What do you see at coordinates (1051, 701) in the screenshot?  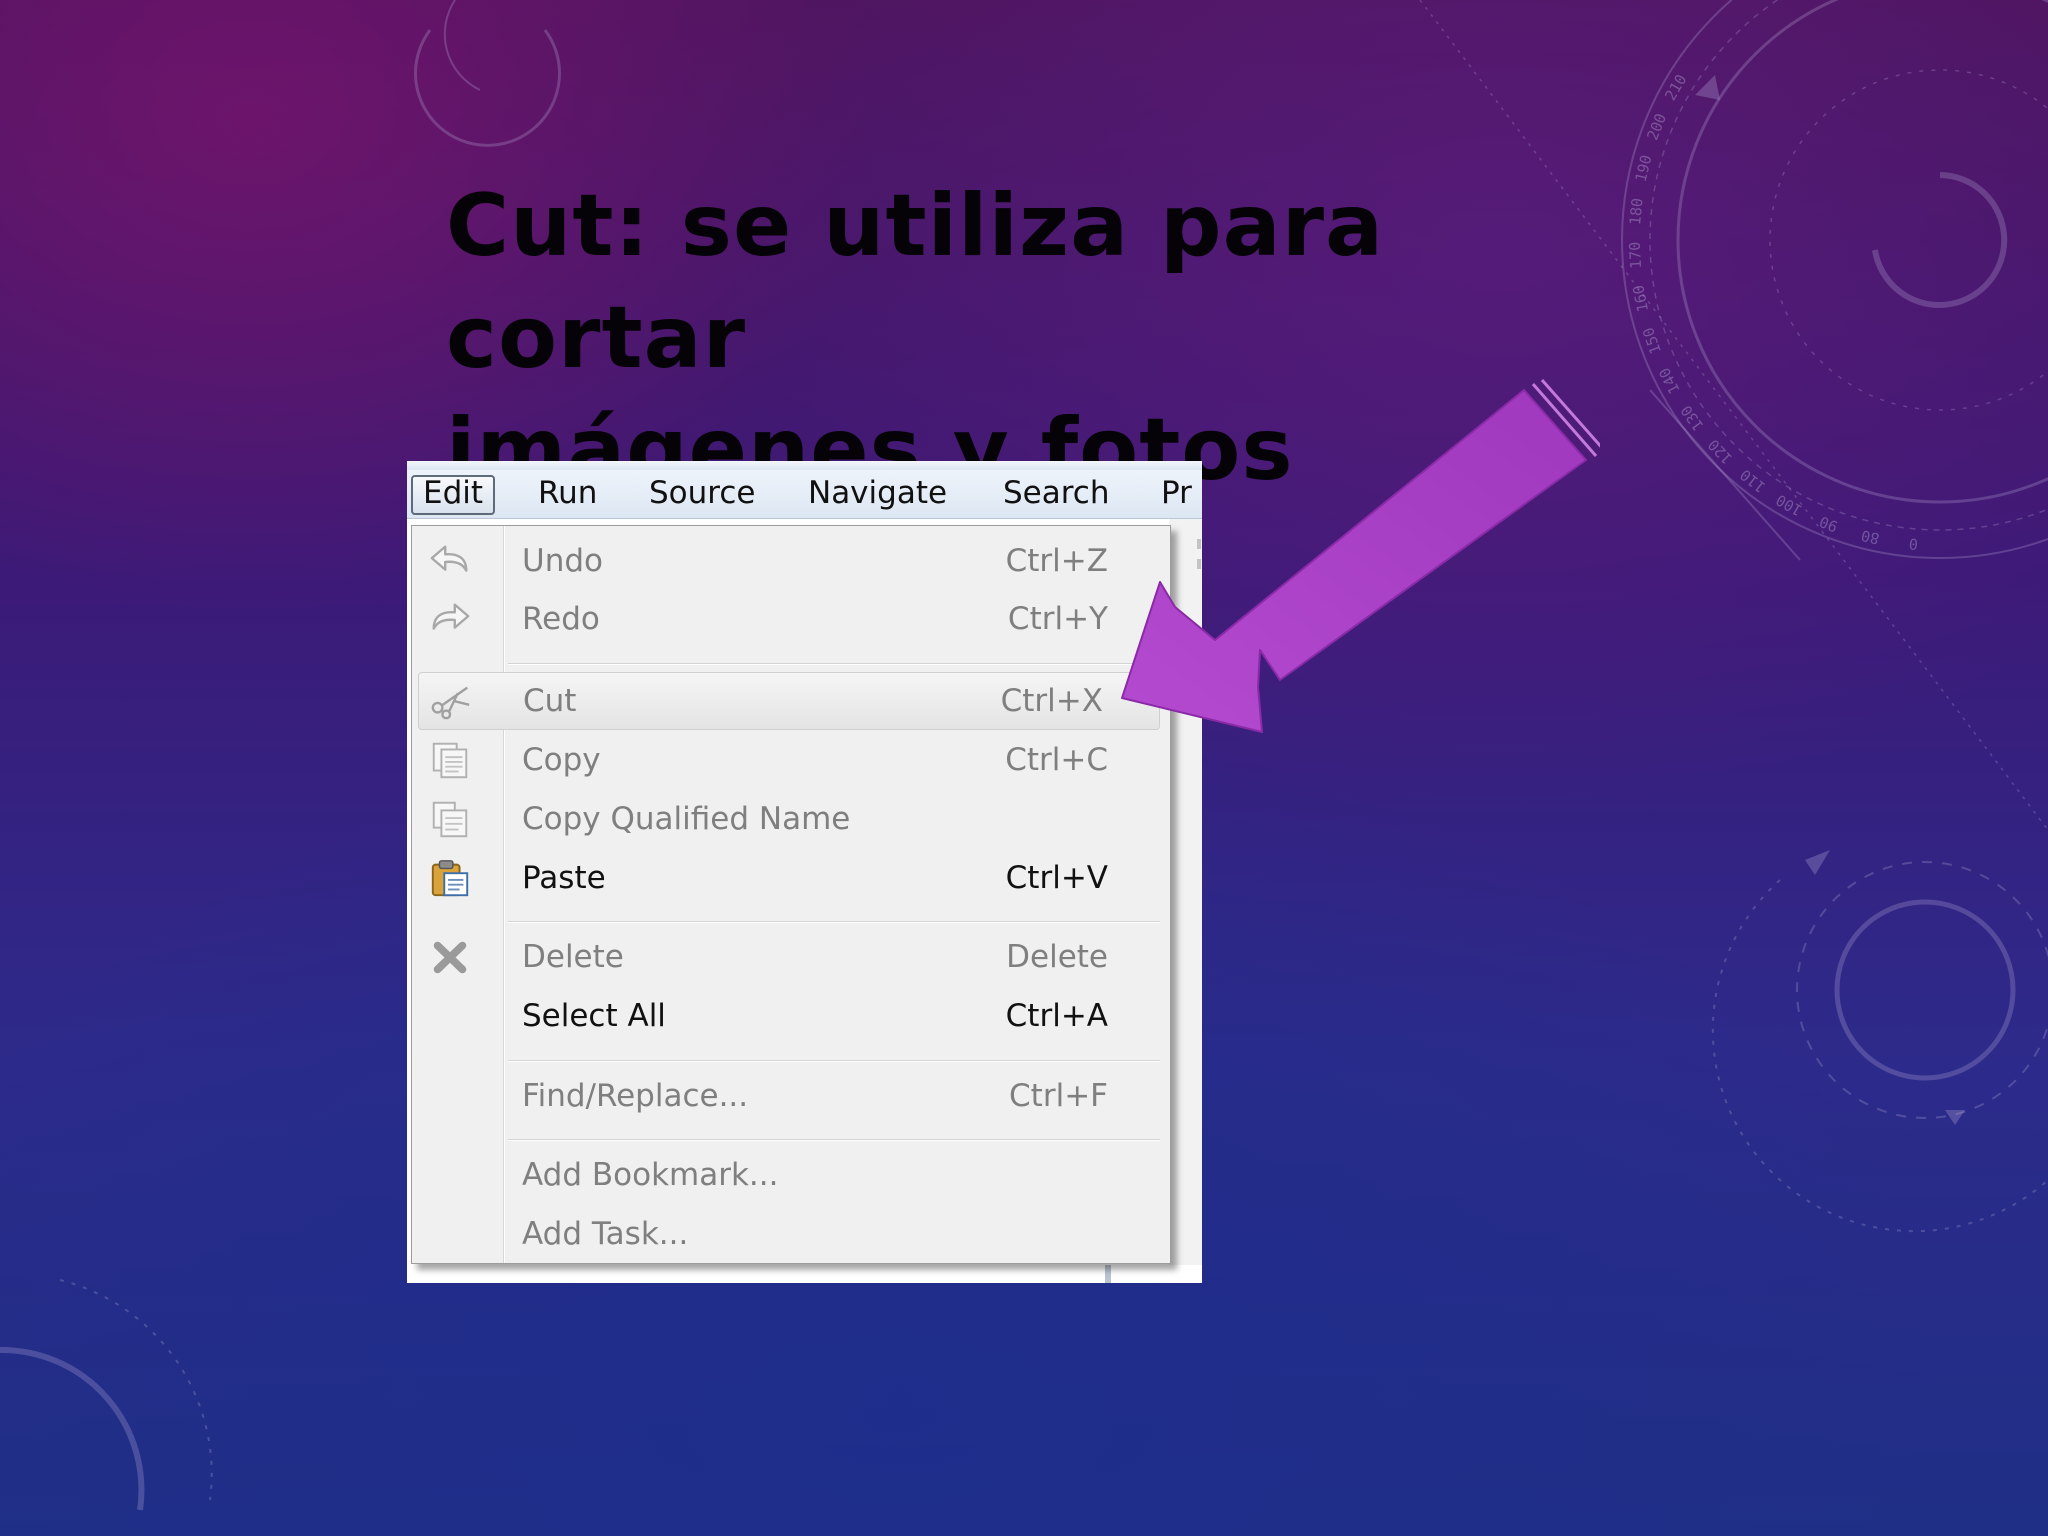 I see `menu-item-shortcut: Ctrl+X` at bounding box center [1051, 701].